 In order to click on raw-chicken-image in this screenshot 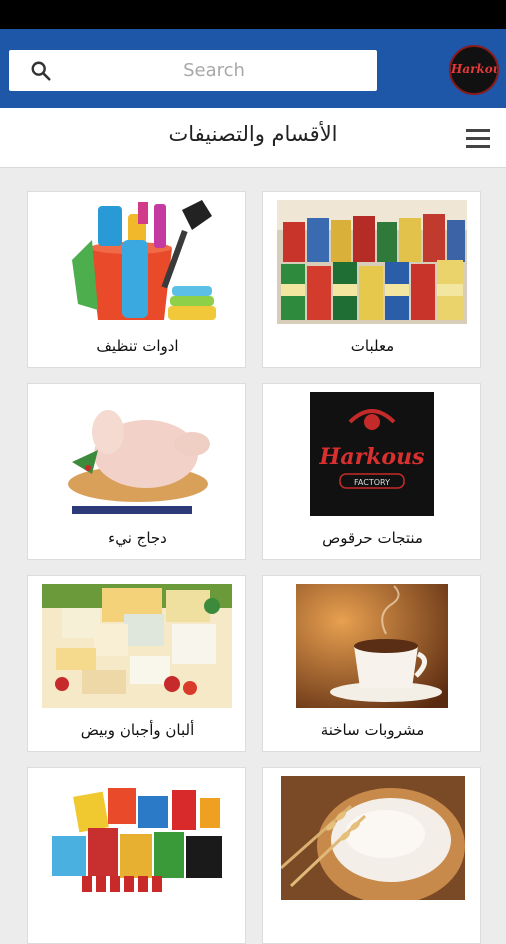, I will do `click(137, 454)`.